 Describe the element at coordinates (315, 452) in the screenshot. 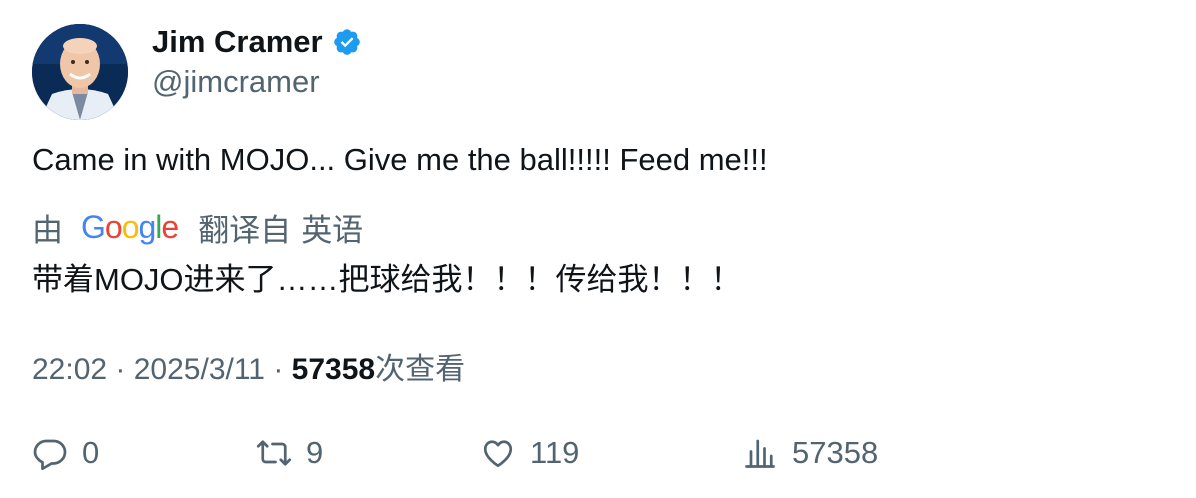

I see `retweet-count: 9` at that location.